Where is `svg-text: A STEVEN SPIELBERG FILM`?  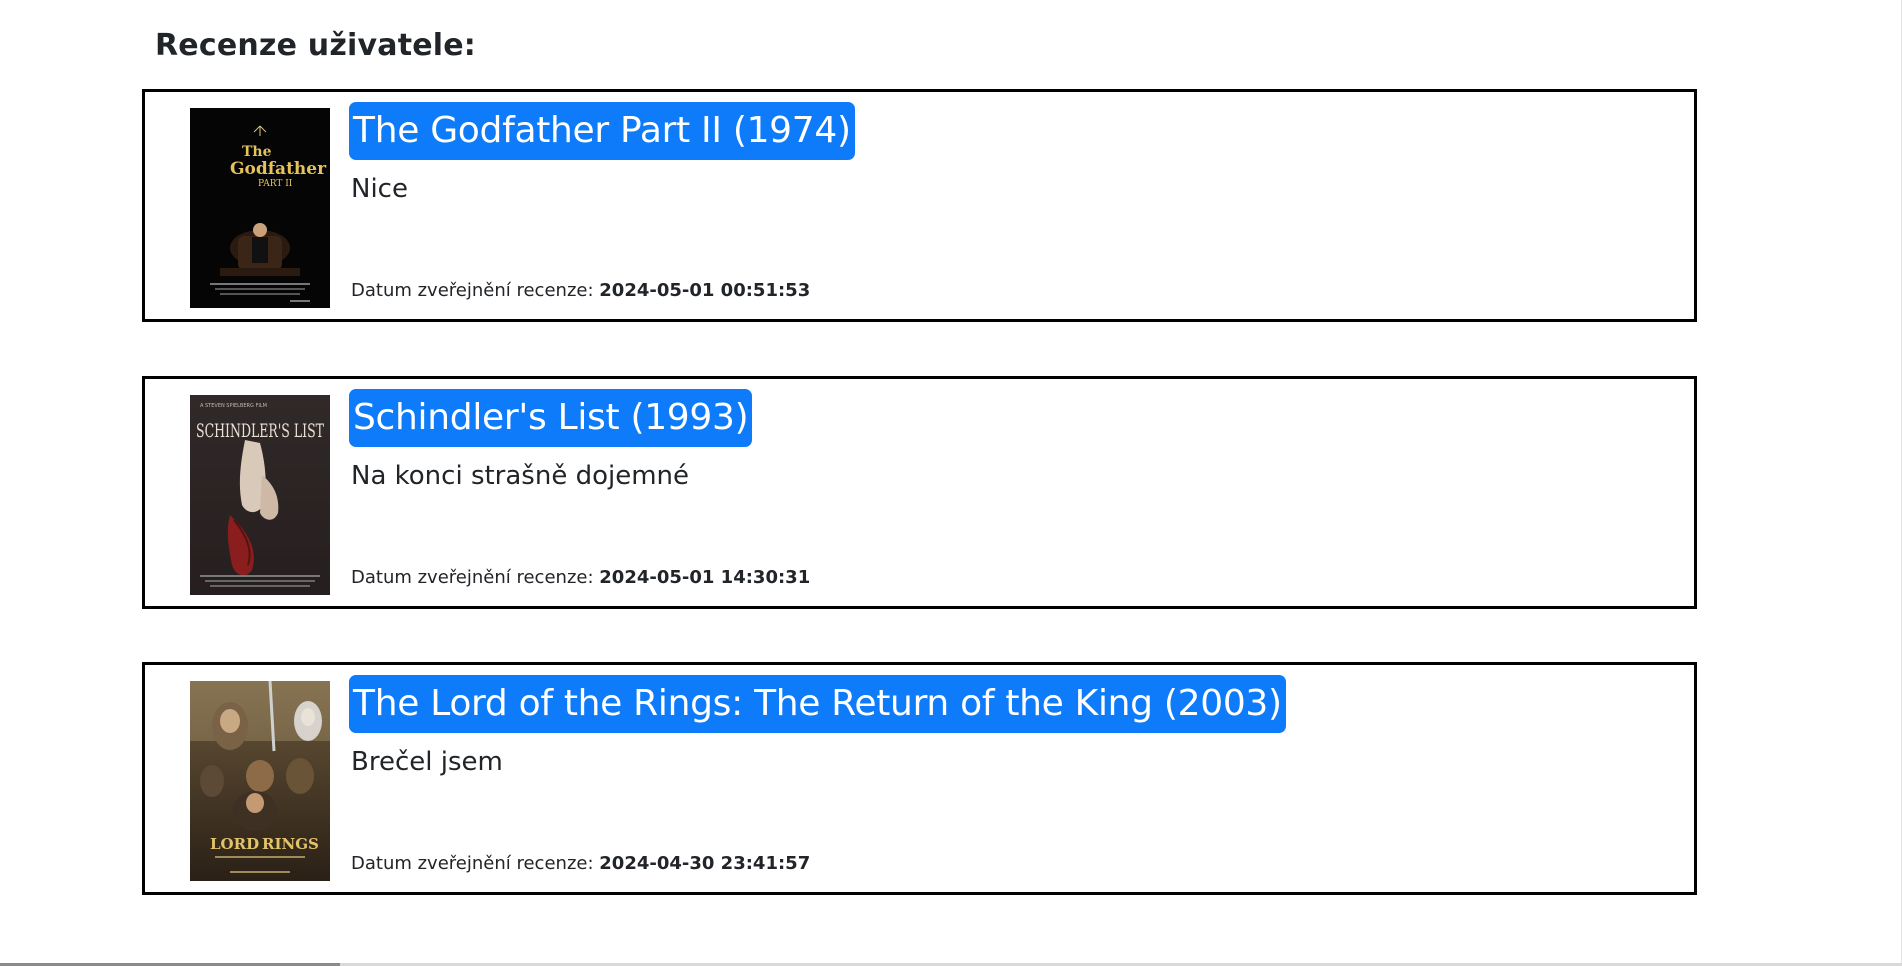 svg-text: A STEVEN SPIELBERG FILM is located at coordinates (233, 406).